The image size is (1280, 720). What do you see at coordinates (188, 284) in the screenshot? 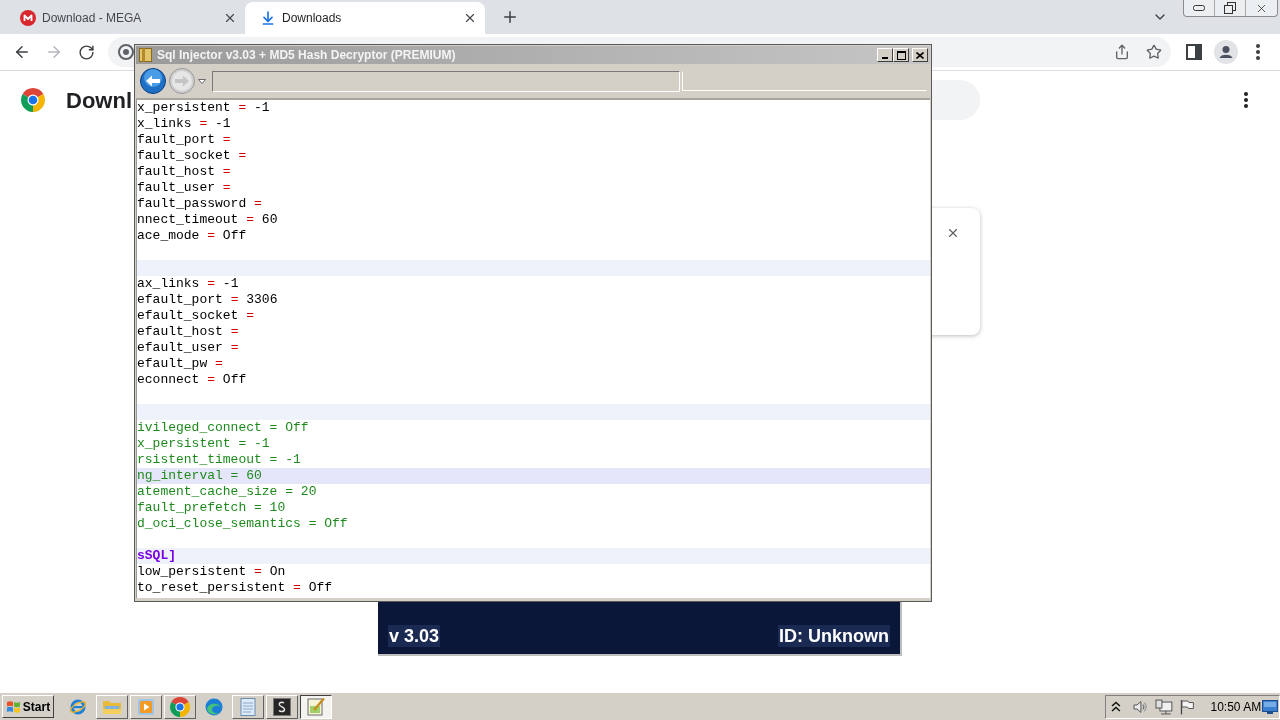
I see `code-line: ax_links = -1` at bounding box center [188, 284].